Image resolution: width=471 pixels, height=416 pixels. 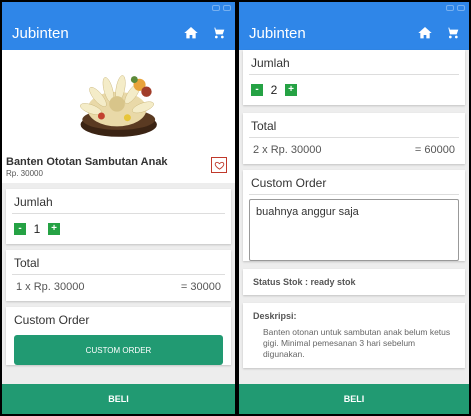 I want to click on quantity-card: Jumlah - 2 +, so click(x=354, y=77).